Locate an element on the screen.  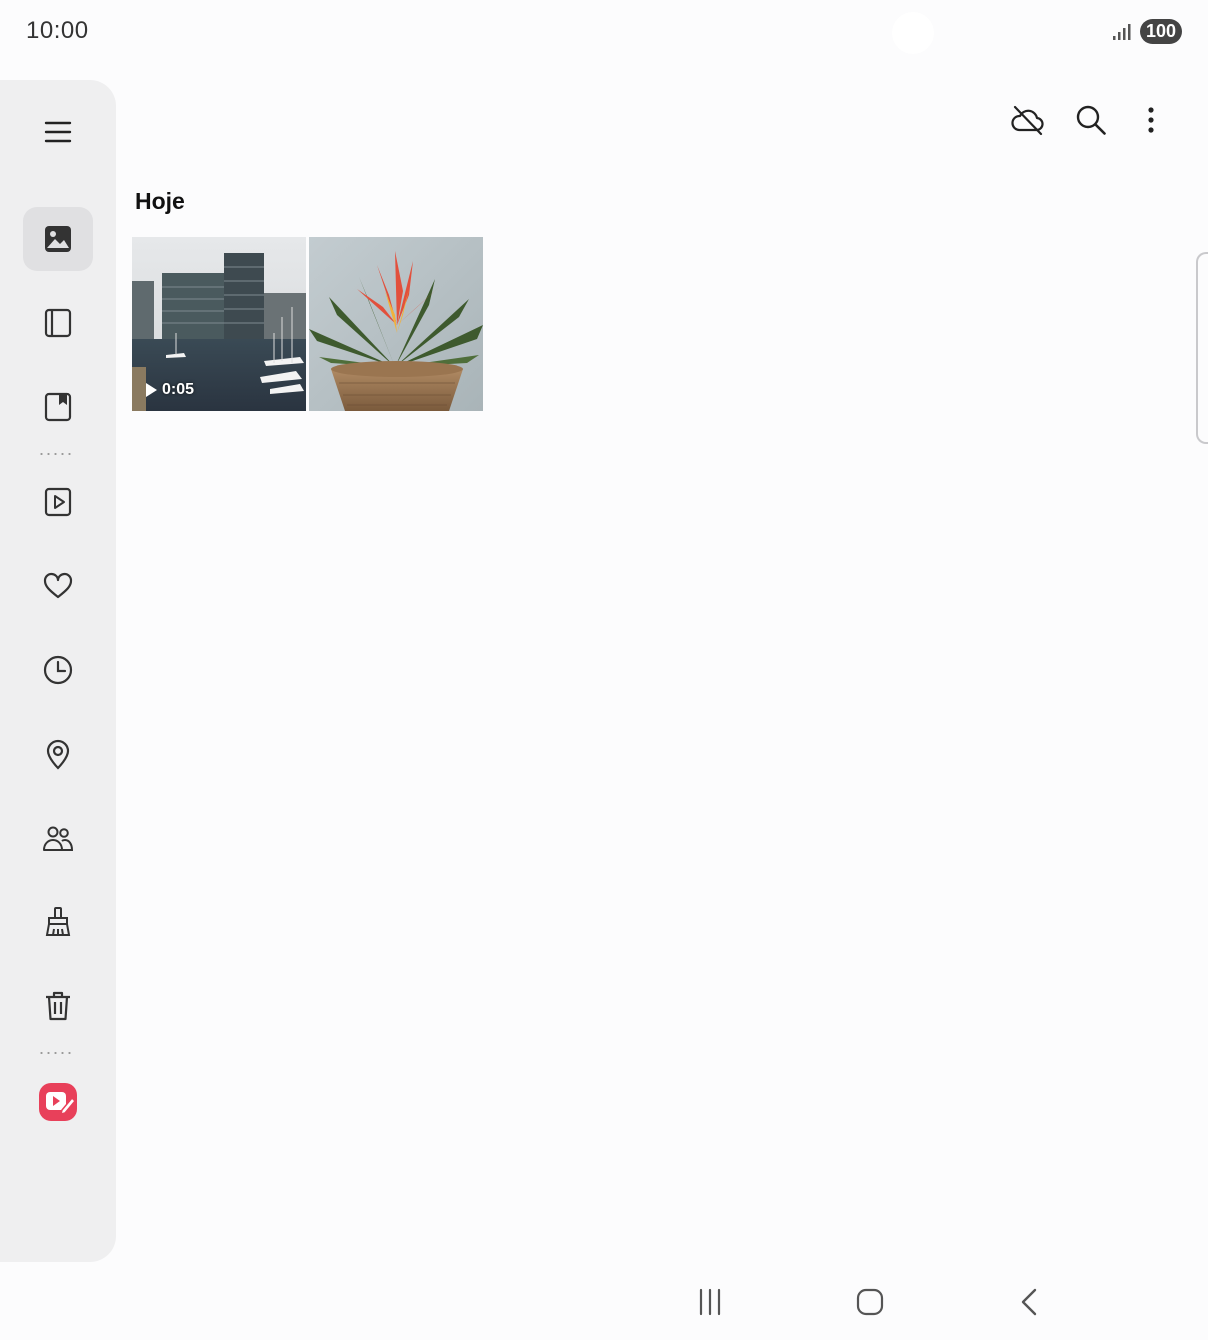
trash-icon is located at coordinates (58, 1006).